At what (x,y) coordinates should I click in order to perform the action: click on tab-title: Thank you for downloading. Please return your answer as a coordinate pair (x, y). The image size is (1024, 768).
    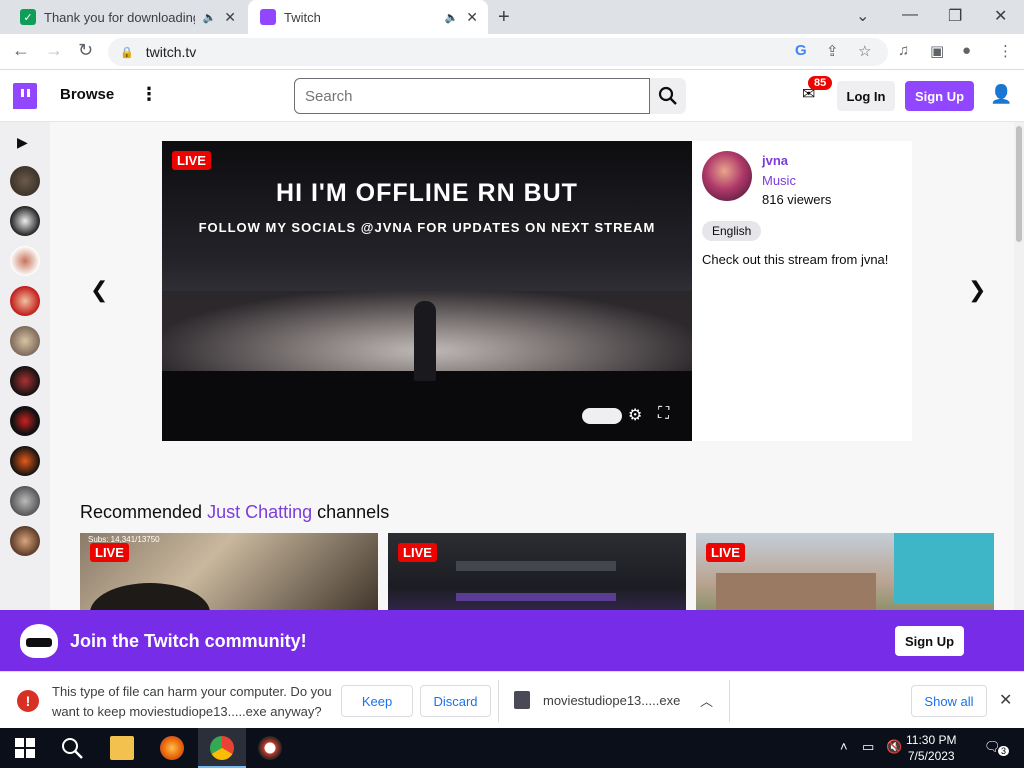
    Looking at the image, I should click on (119, 17).